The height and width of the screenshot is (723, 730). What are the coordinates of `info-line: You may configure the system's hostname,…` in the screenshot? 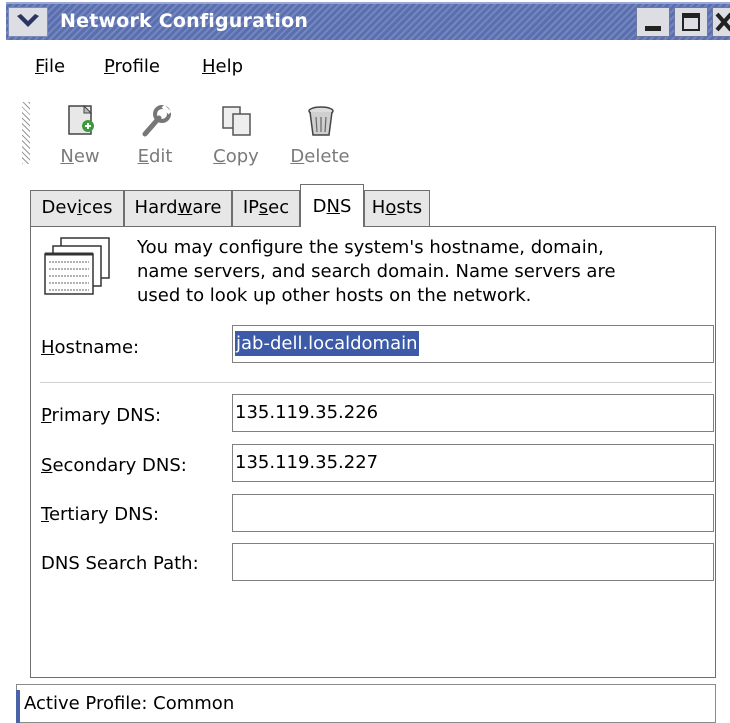 It's located at (370, 247).